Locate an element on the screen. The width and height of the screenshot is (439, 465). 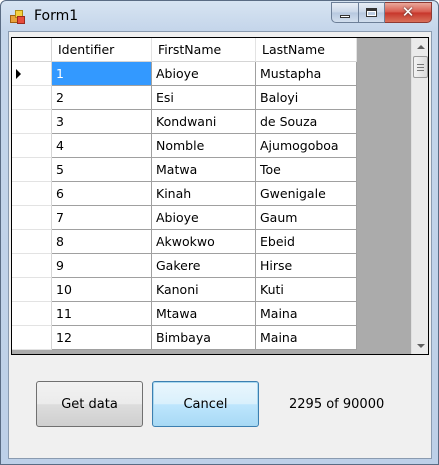
scroll-down-button is located at coordinates (420, 345).